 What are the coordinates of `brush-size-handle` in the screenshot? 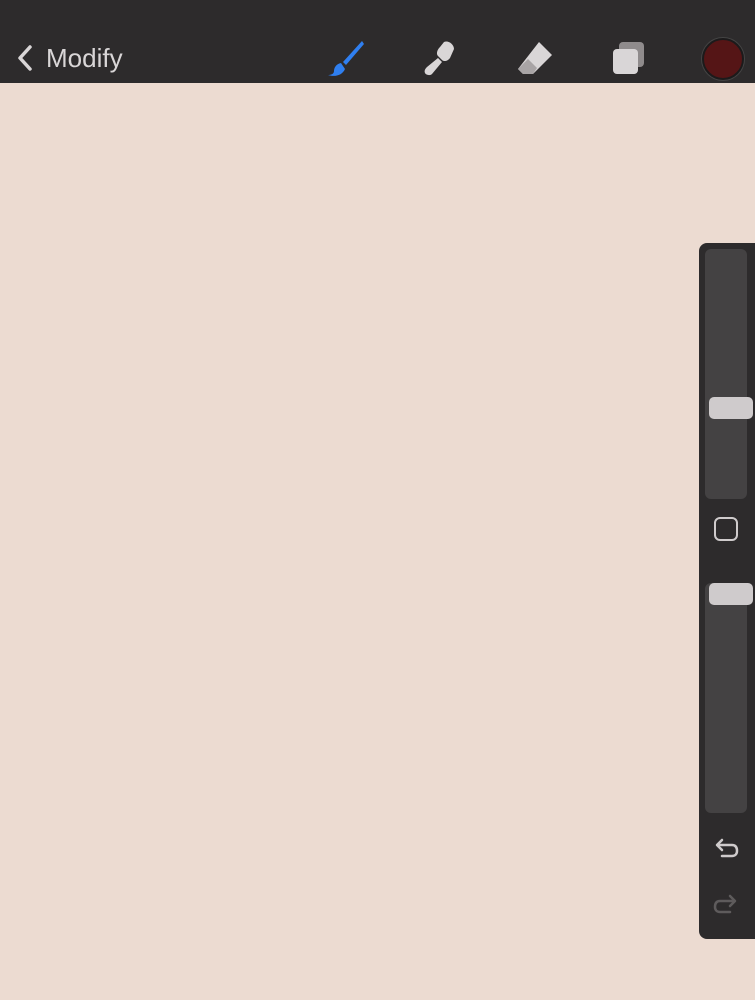 It's located at (731, 408).